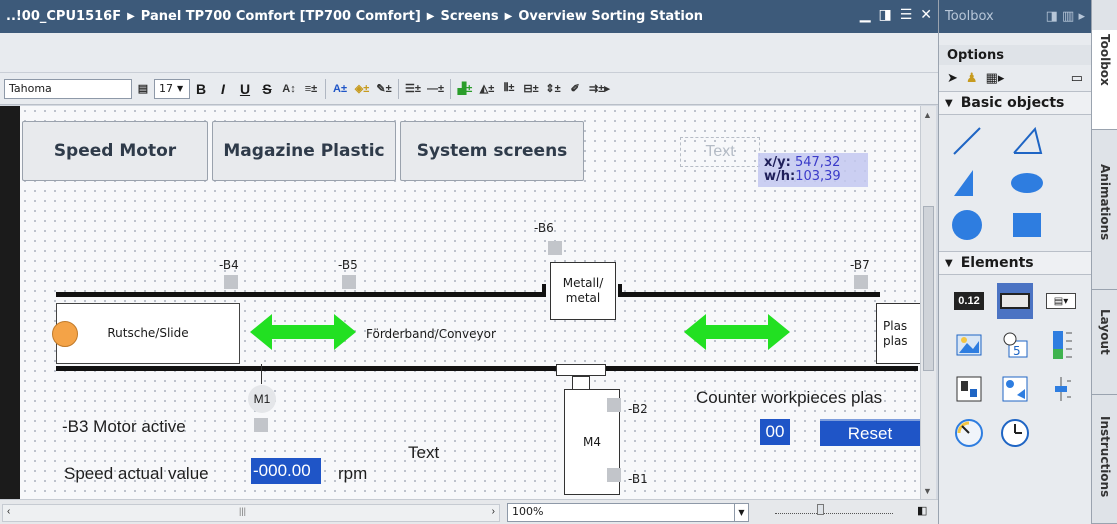 The width and height of the screenshot is (1117, 524). What do you see at coordinates (261, 425) in the screenshot?
I see `motor-active-indicator` at bounding box center [261, 425].